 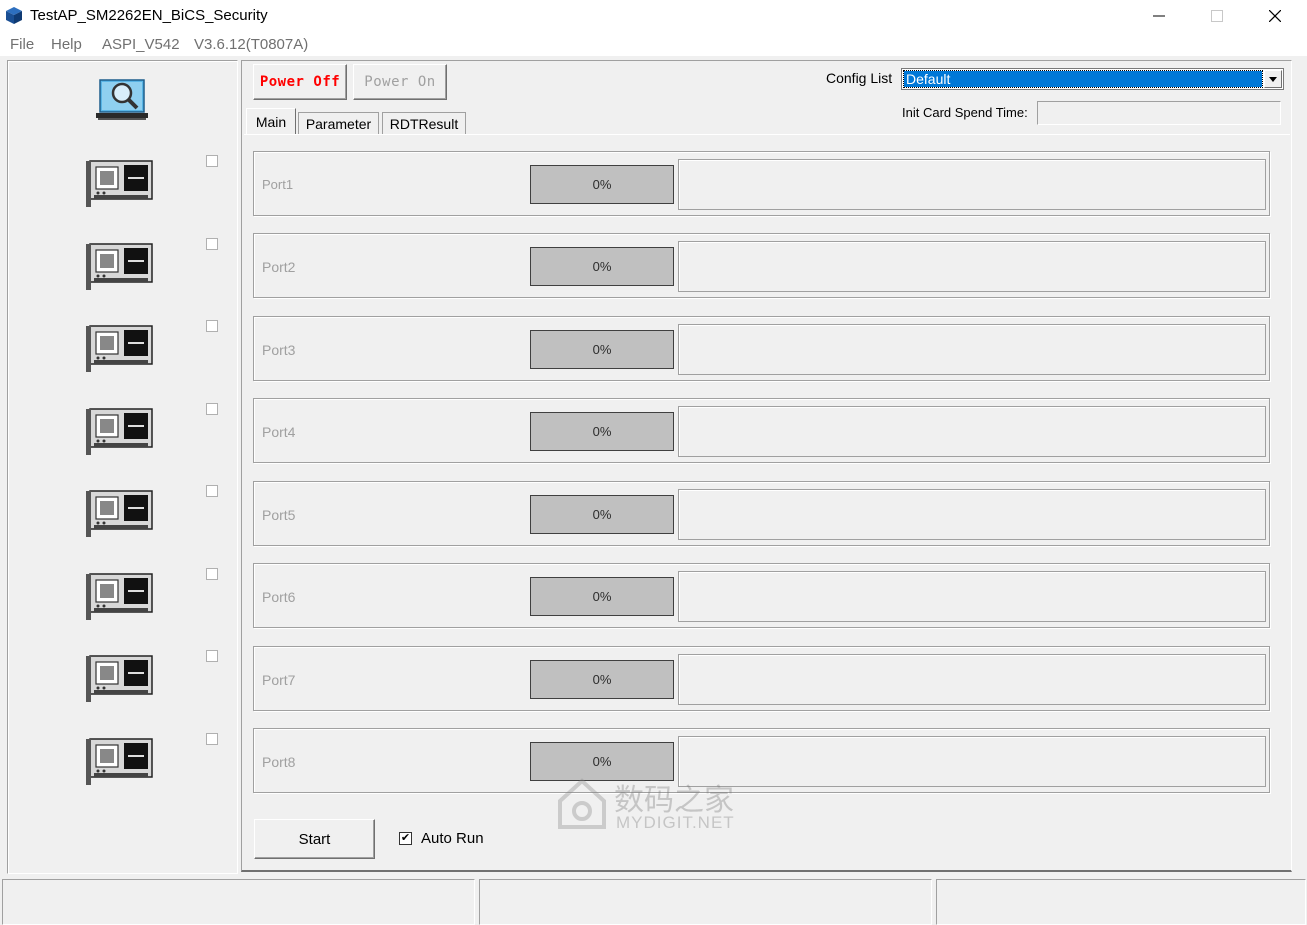 I want to click on close-icon, so click(x=1275, y=16).